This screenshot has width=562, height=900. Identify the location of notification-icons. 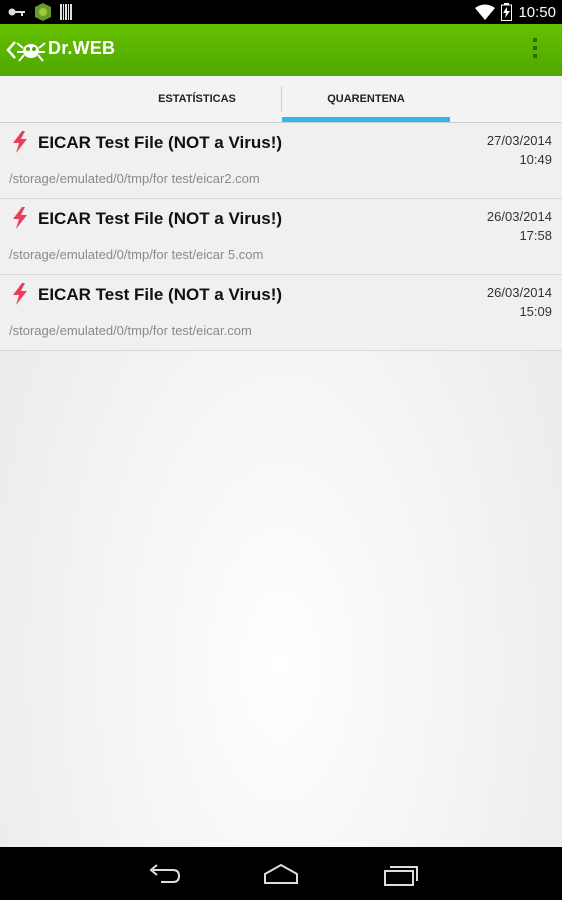
(40, 12).